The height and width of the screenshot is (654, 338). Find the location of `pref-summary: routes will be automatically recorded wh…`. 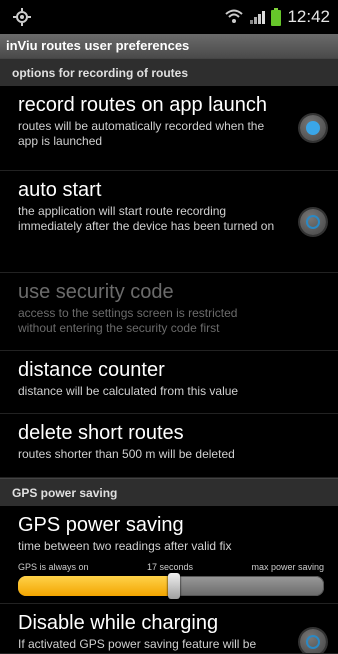

pref-summary: routes will be automatically recorded wh… is located at coordinates (141, 133).